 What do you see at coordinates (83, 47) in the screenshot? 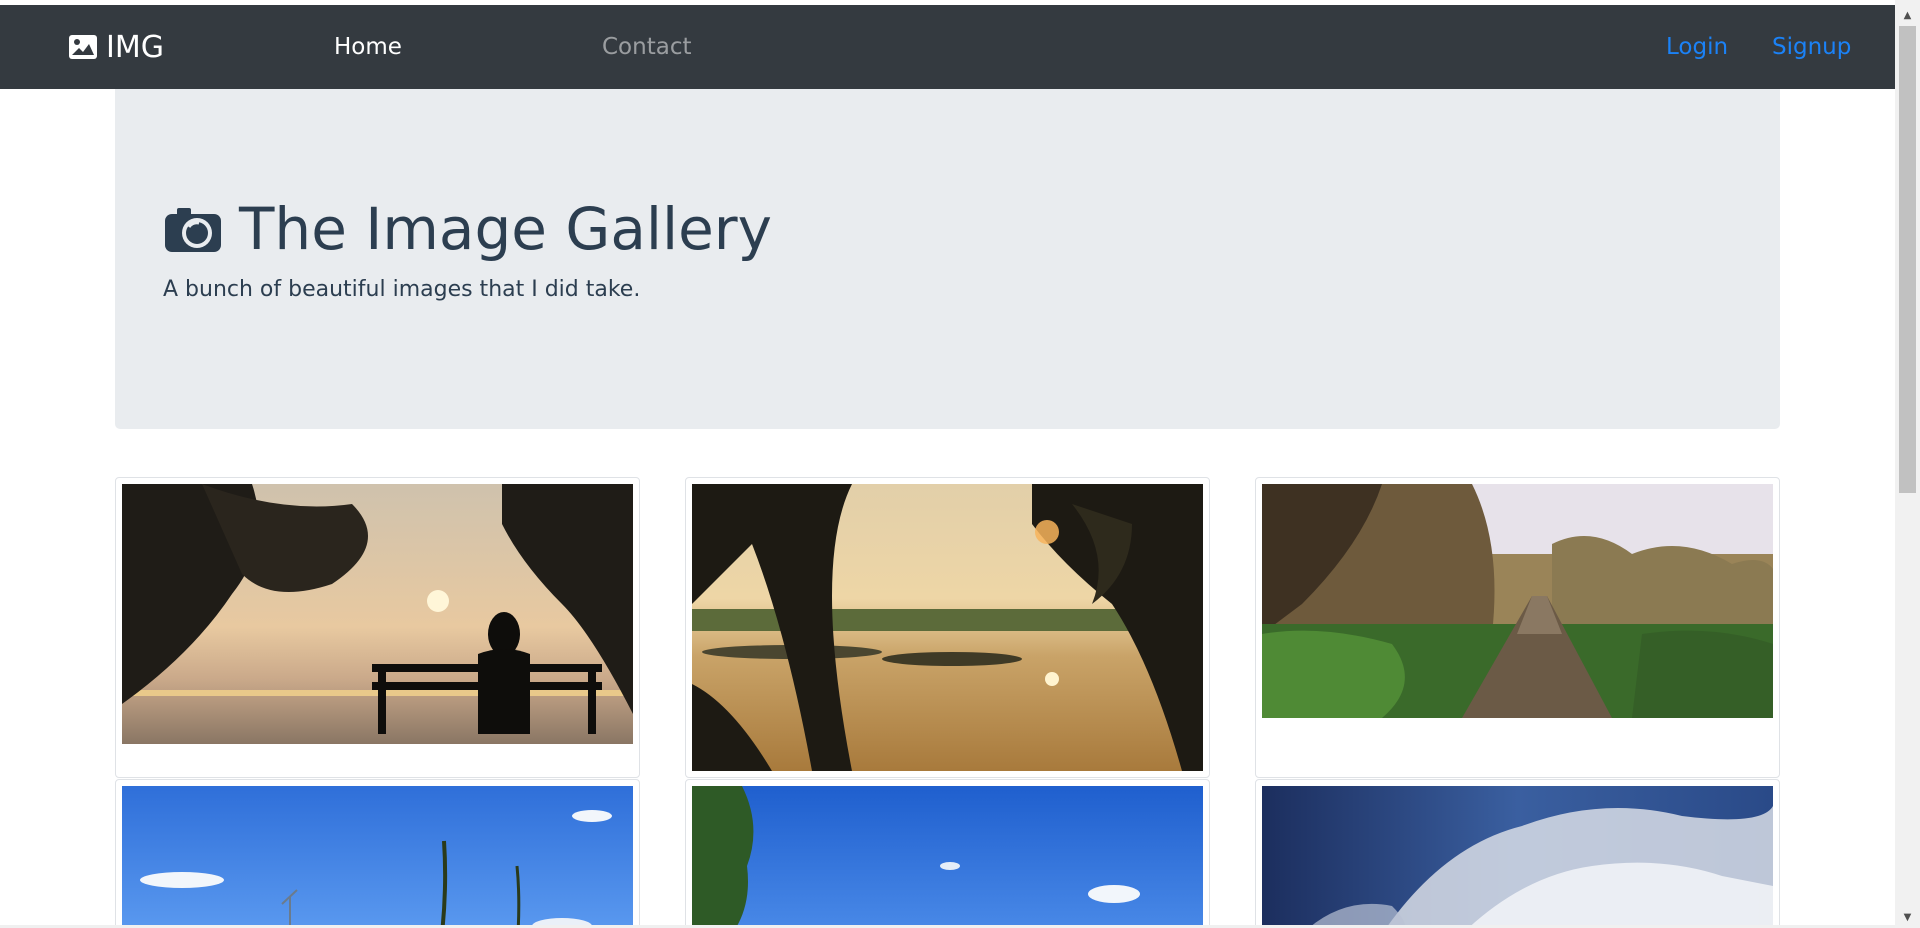
I see `image-icon` at bounding box center [83, 47].